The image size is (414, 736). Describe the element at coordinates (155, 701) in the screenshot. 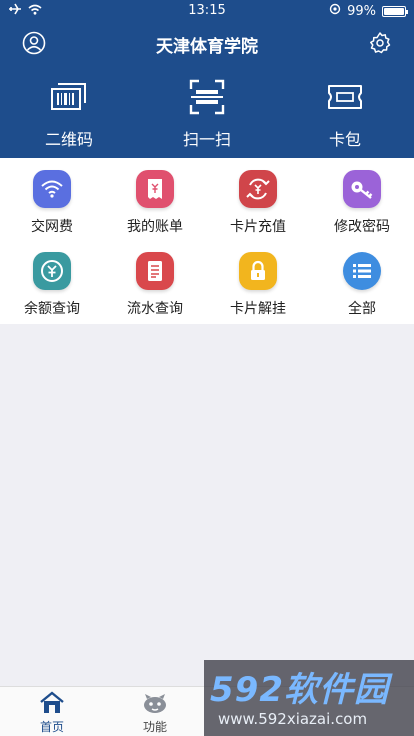

I see `function-icon` at that location.